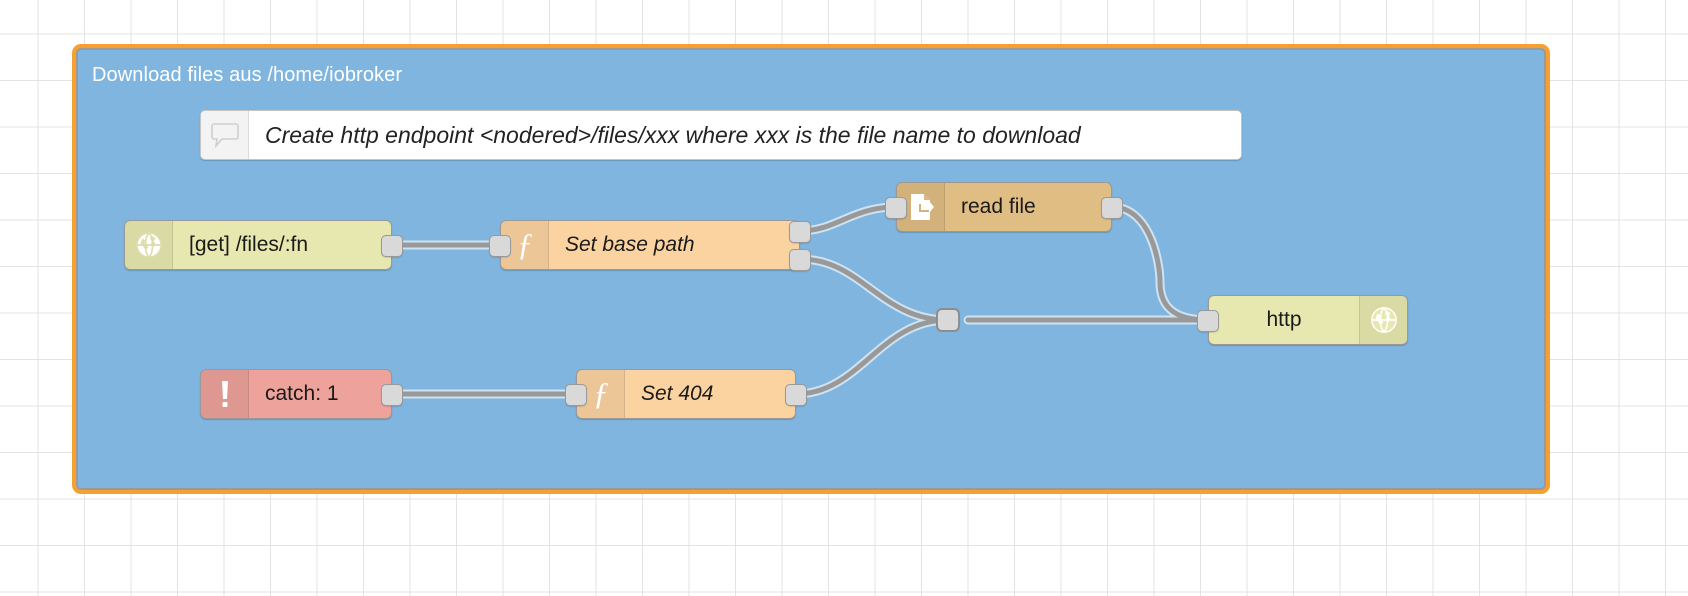 This screenshot has height=596, width=1688. I want to click on group-title: Download files aus /home/iobroker, so click(247, 75).